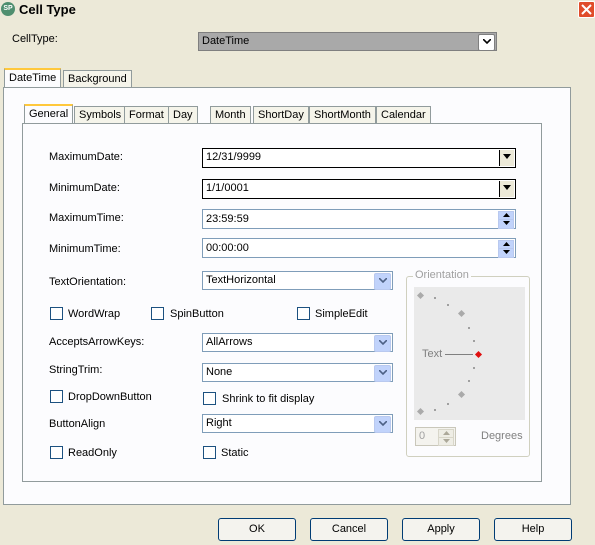 The width and height of the screenshot is (595, 545). I want to click on minimum-time-input: 00:00:00, so click(359, 248).